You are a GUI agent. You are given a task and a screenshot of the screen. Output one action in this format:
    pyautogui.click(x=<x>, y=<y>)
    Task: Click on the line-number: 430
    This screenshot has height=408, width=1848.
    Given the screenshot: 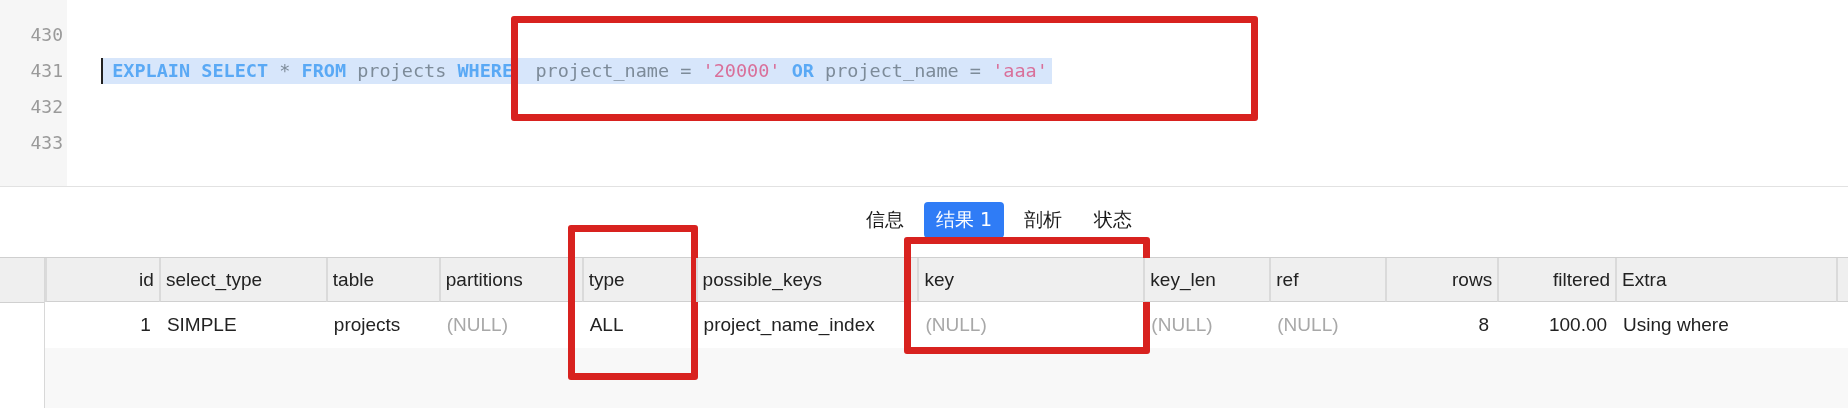 What is the action you would take?
    pyautogui.click(x=46, y=35)
    